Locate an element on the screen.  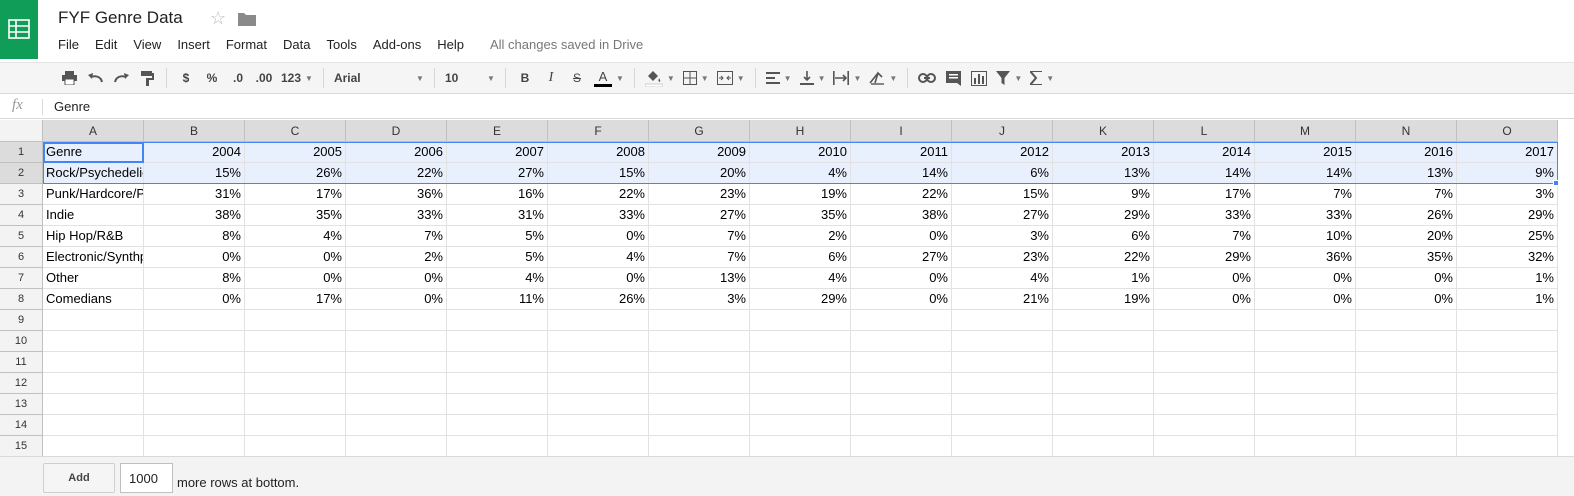
cell-m8: 0% is located at coordinates (1305, 299).